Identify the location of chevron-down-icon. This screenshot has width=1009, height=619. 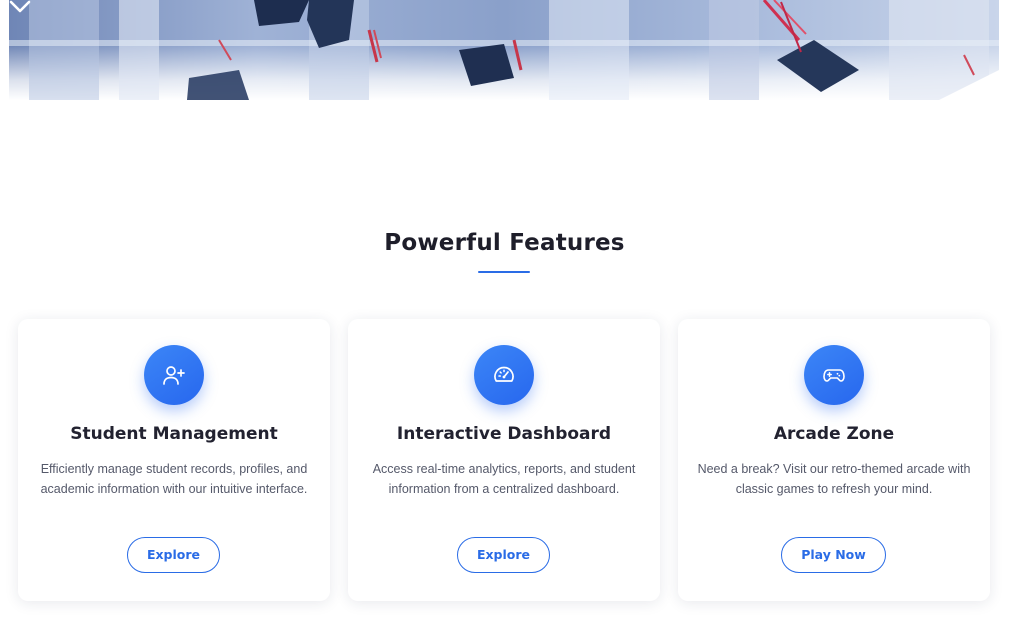
(20, 7).